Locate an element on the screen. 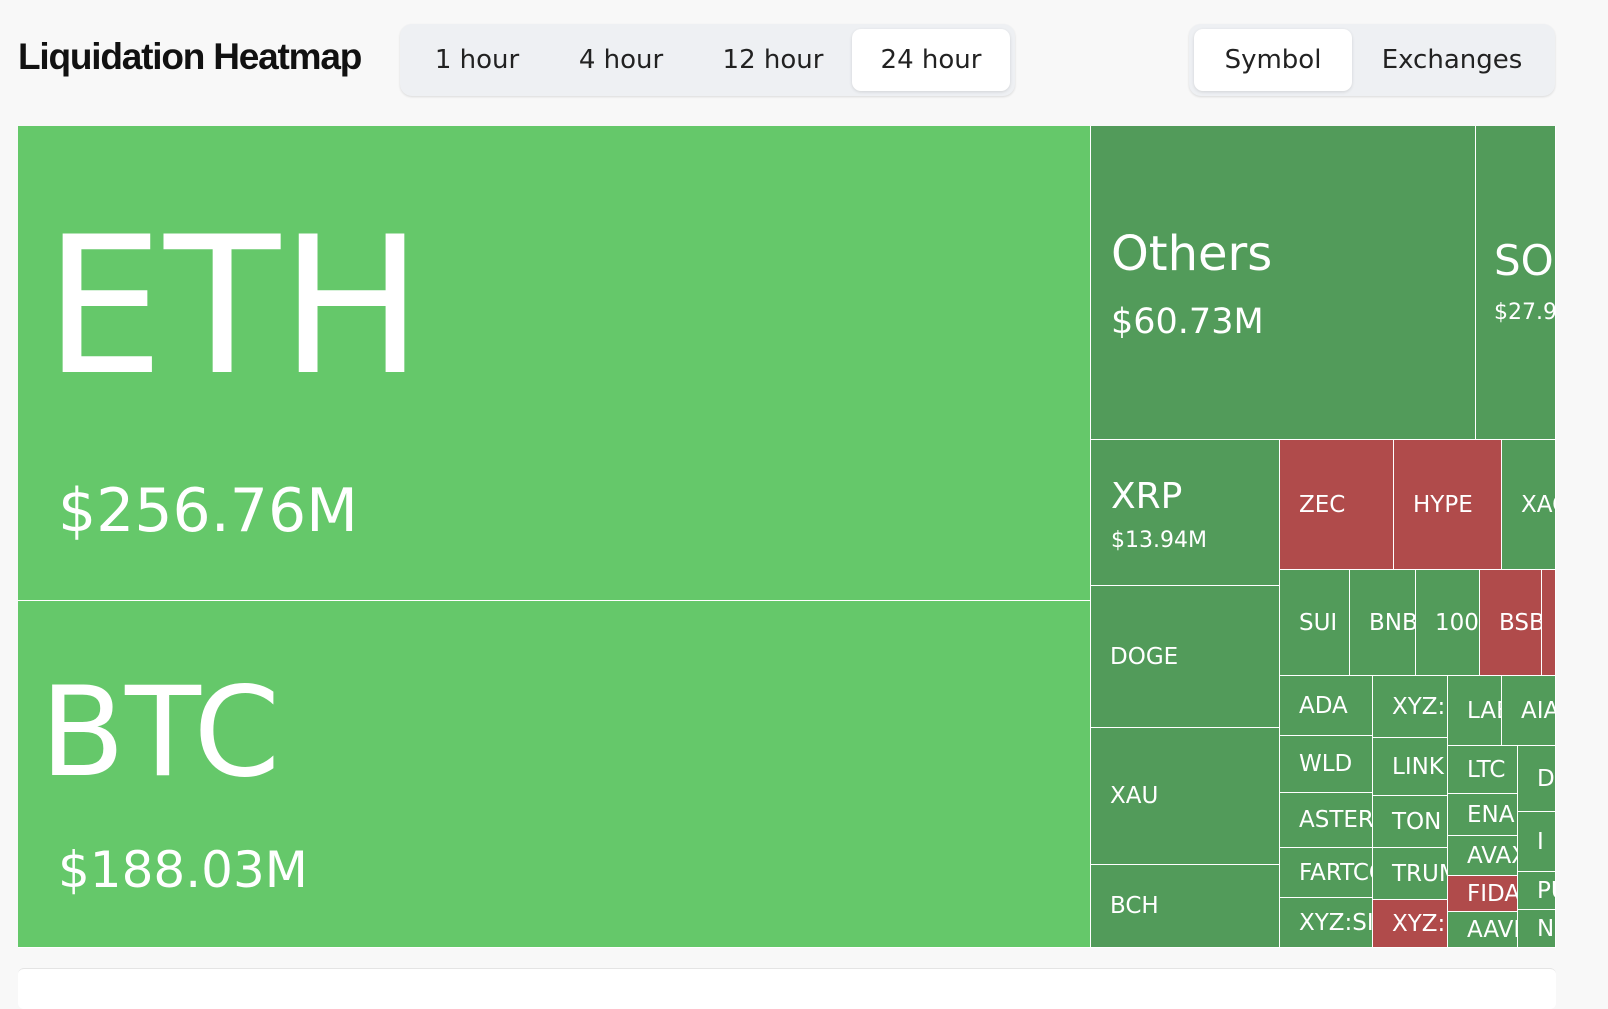 This screenshot has height=1009, width=1608. treemap-cell-ltc: LTC is located at coordinates (1483, 770).